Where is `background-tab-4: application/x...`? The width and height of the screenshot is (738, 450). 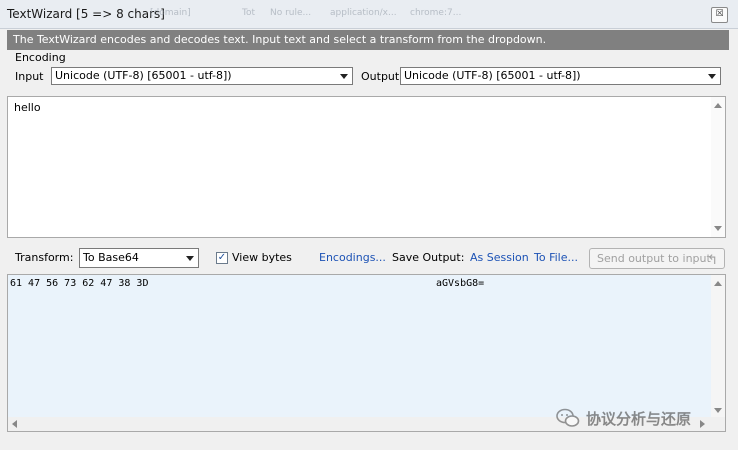
background-tab-4: application/x... is located at coordinates (363, 13).